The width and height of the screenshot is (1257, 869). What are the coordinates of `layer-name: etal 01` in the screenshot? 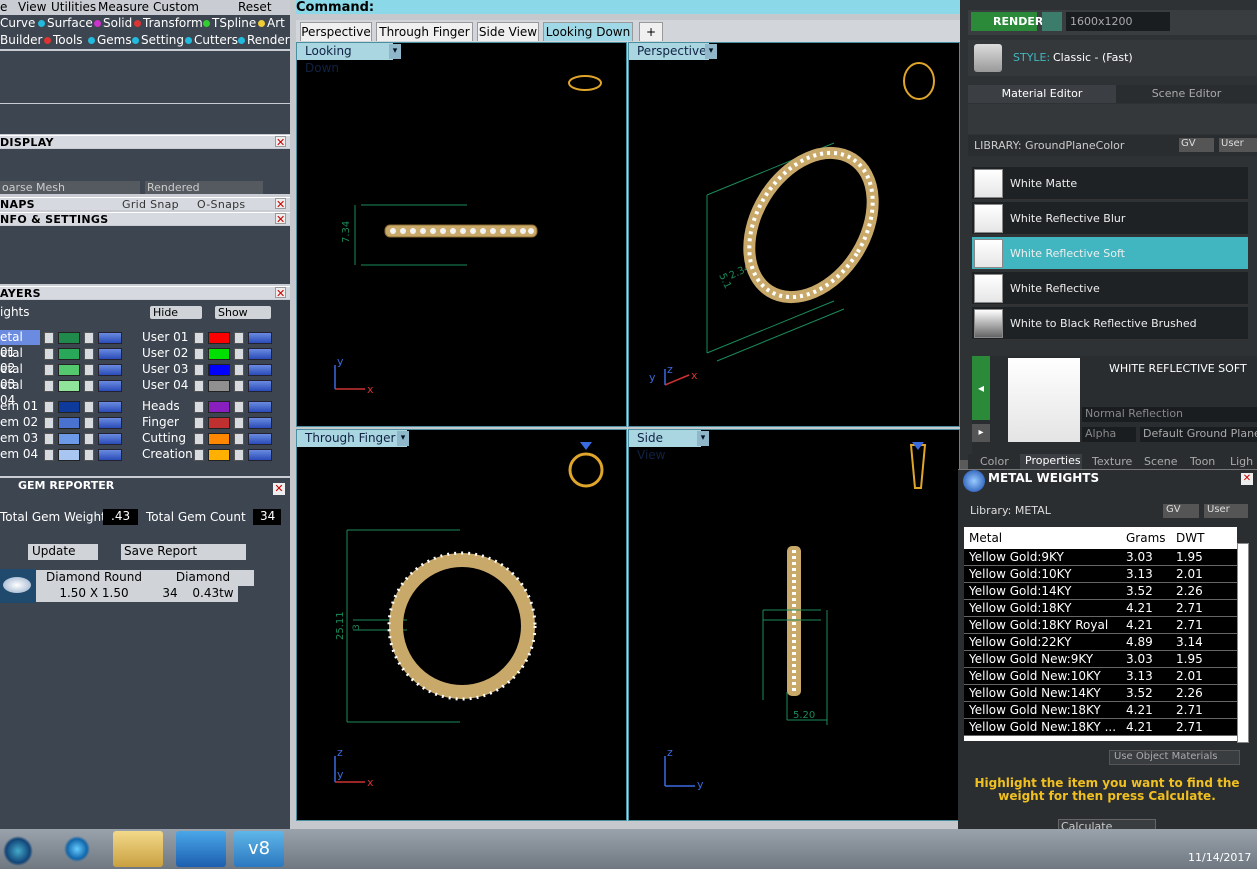 It's located at (20, 344).